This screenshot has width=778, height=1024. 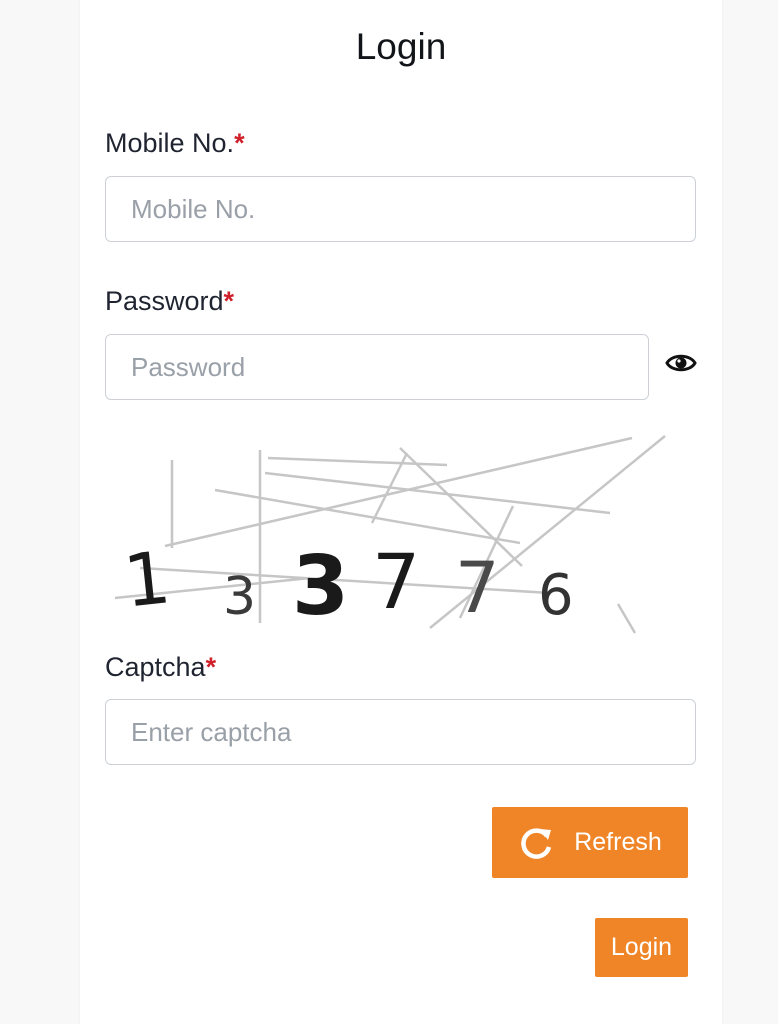 I want to click on captcha-label: Captcha*, so click(x=160, y=667).